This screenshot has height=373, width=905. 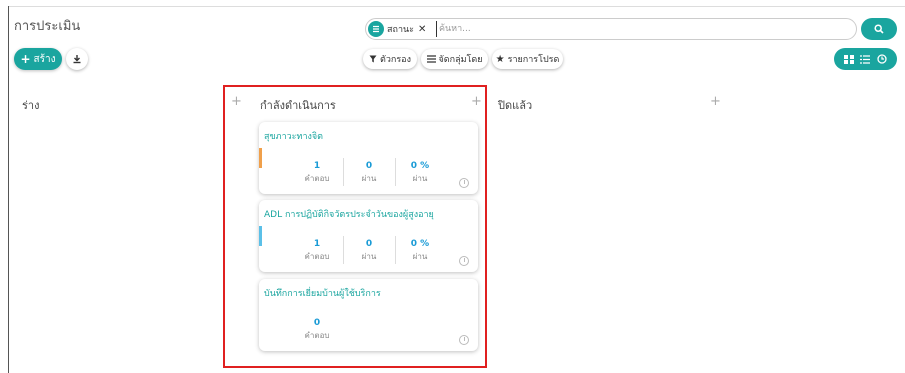 What do you see at coordinates (431, 59) in the screenshot?
I see `list-lines-icon` at bounding box center [431, 59].